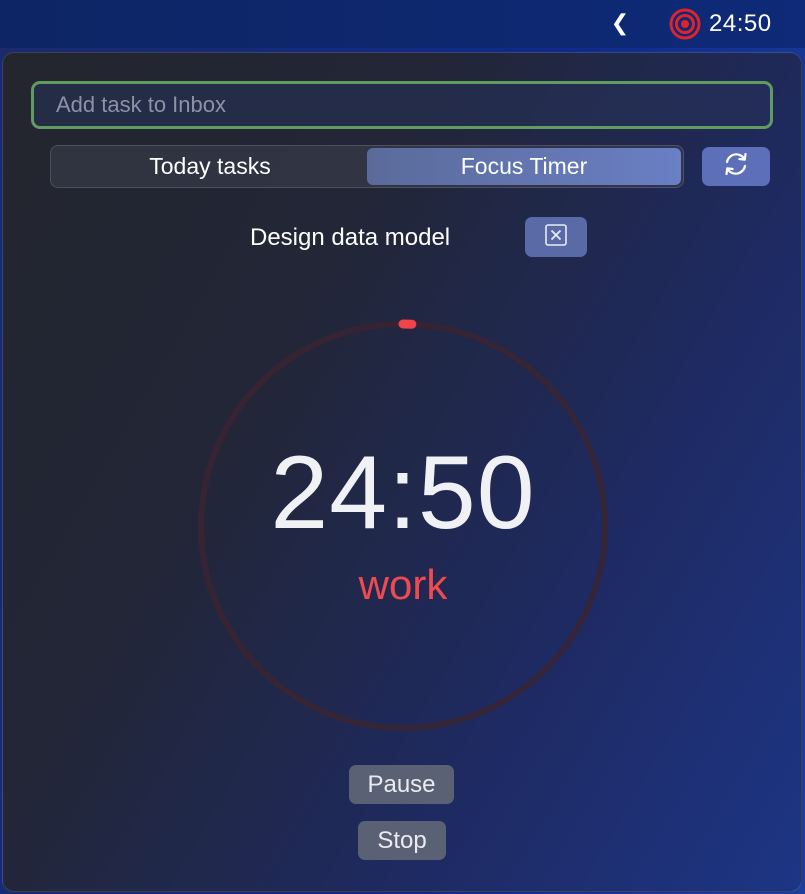 Image resolution: width=805 pixels, height=894 pixels. Describe the element at coordinates (401, 784) in the screenshot. I see `pause-button: Pause` at that location.